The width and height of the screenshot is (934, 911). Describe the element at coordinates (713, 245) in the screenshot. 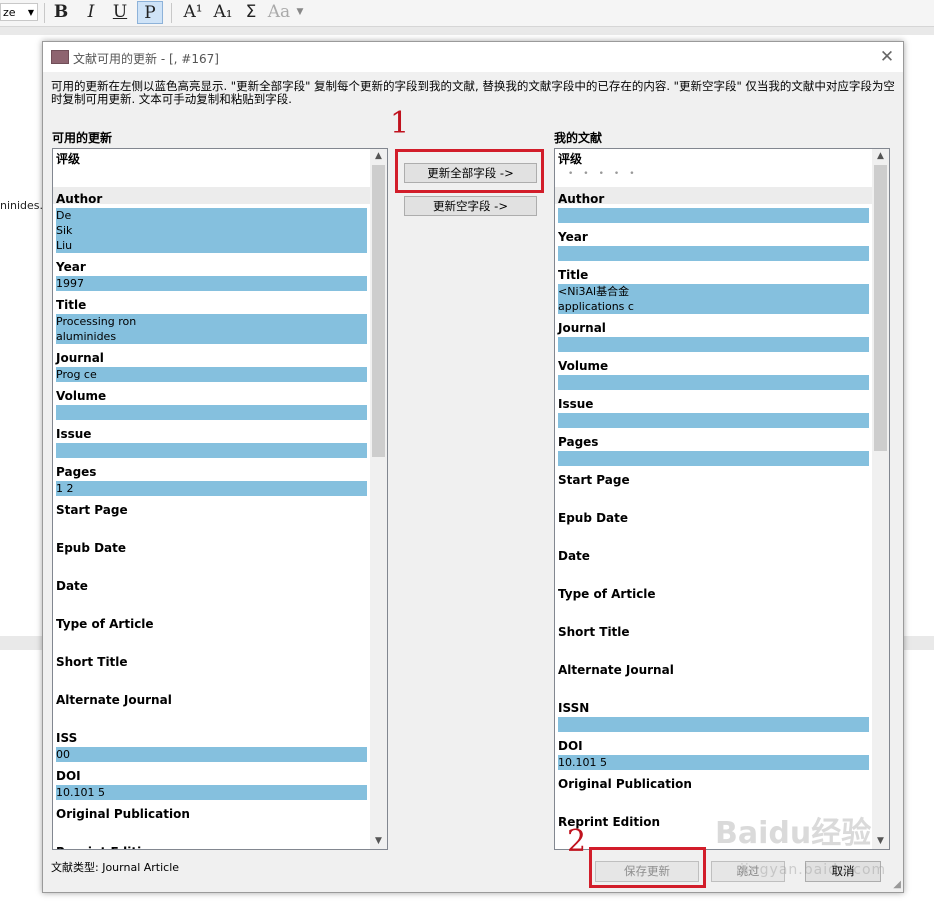

I see `field-row: Year` at that location.